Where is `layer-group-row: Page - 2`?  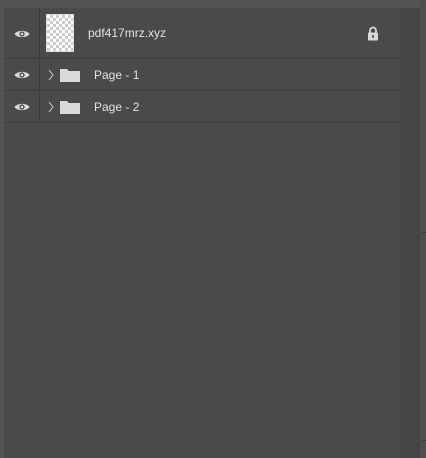 layer-group-row: Page - 2 is located at coordinates (202, 107).